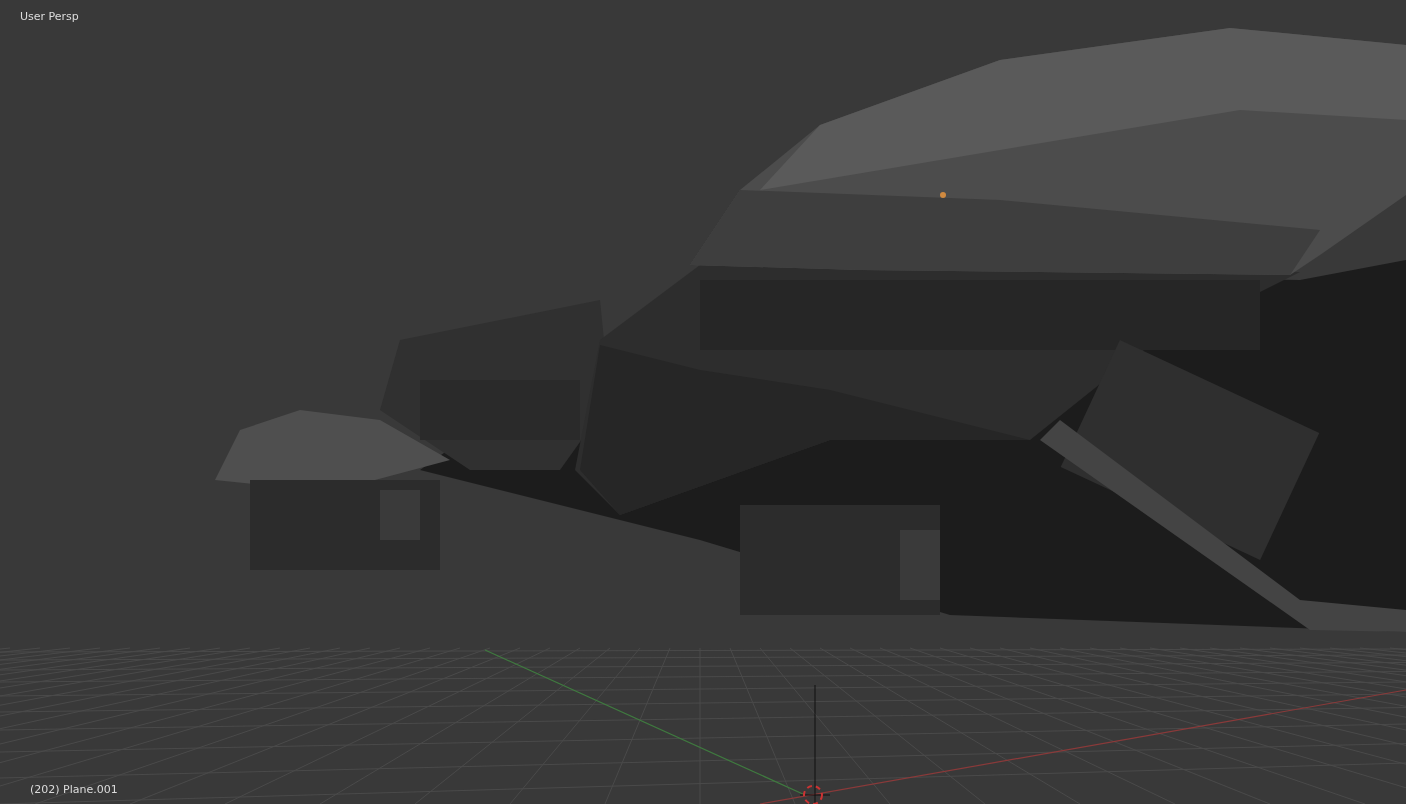  Describe the element at coordinates (74, 789) in the screenshot. I see `object-label: (202) Plane.001` at that location.